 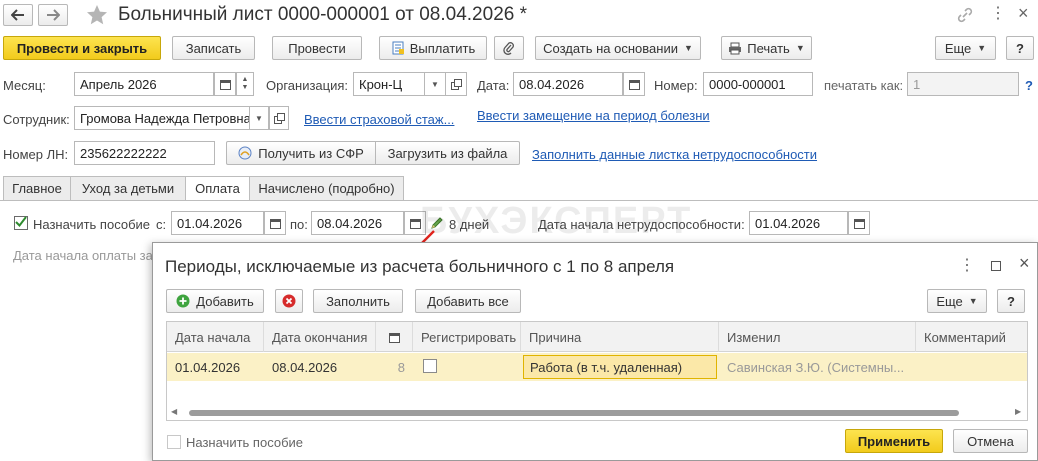 What do you see at coordinates (996, 266) in the screenshot?
I see `maximize-icon` at bounding box center [996, 266].